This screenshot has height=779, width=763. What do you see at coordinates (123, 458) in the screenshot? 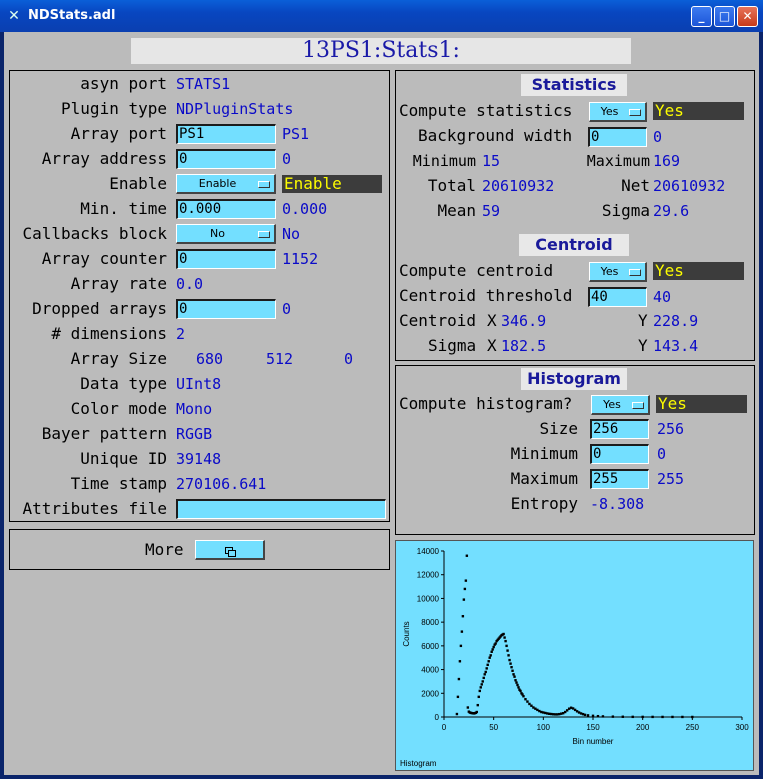
I see `unique-id-label: Unique ID` at bounding box center [123, 458].